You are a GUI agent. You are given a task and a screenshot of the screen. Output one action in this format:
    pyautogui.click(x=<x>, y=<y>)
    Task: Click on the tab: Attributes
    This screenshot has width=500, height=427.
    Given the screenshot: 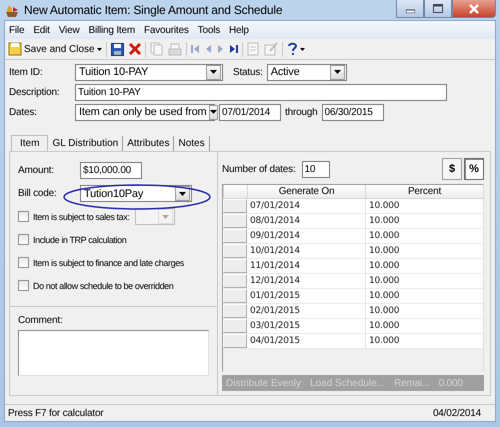 What is the action you would take?
    pyautogui.click(x=148, y=143)
    